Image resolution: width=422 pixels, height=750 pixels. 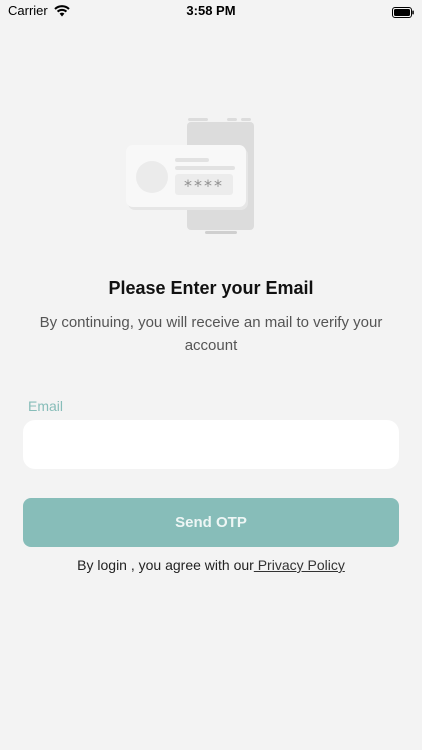 I want to click on send-otp-button: Send OTP, so click(x=211, y=522).